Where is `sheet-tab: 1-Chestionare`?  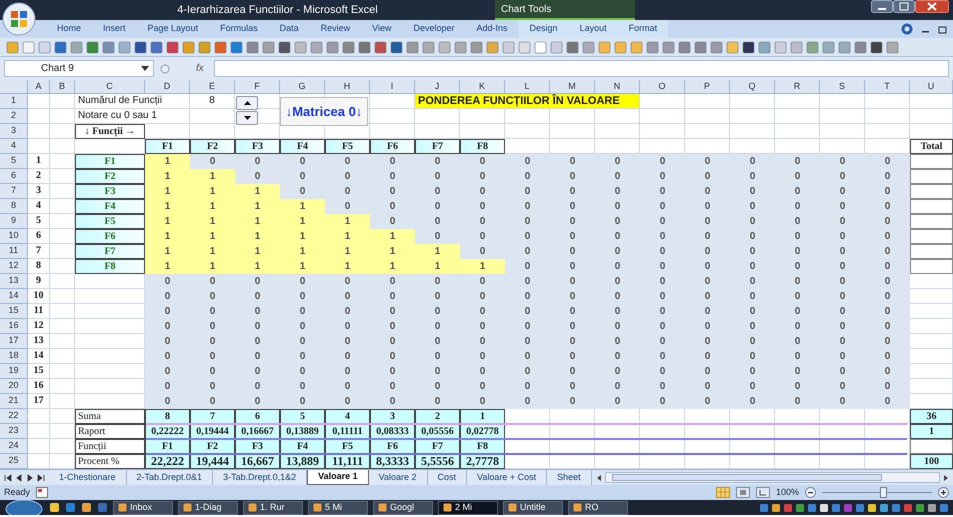 sheet-tab: 1-Chestionare is located at coordinates (88, 477).